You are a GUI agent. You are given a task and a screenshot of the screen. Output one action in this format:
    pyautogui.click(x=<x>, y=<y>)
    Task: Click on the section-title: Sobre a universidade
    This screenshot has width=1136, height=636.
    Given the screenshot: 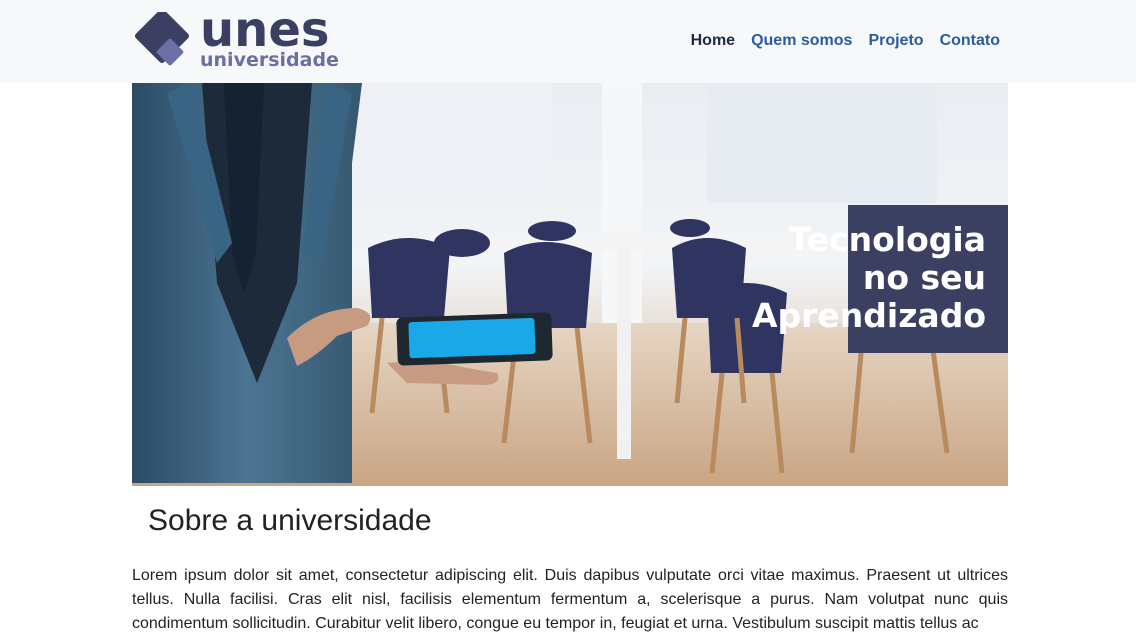 What is the action you would take?
    pyautogui.click(x=290, y=520)
    